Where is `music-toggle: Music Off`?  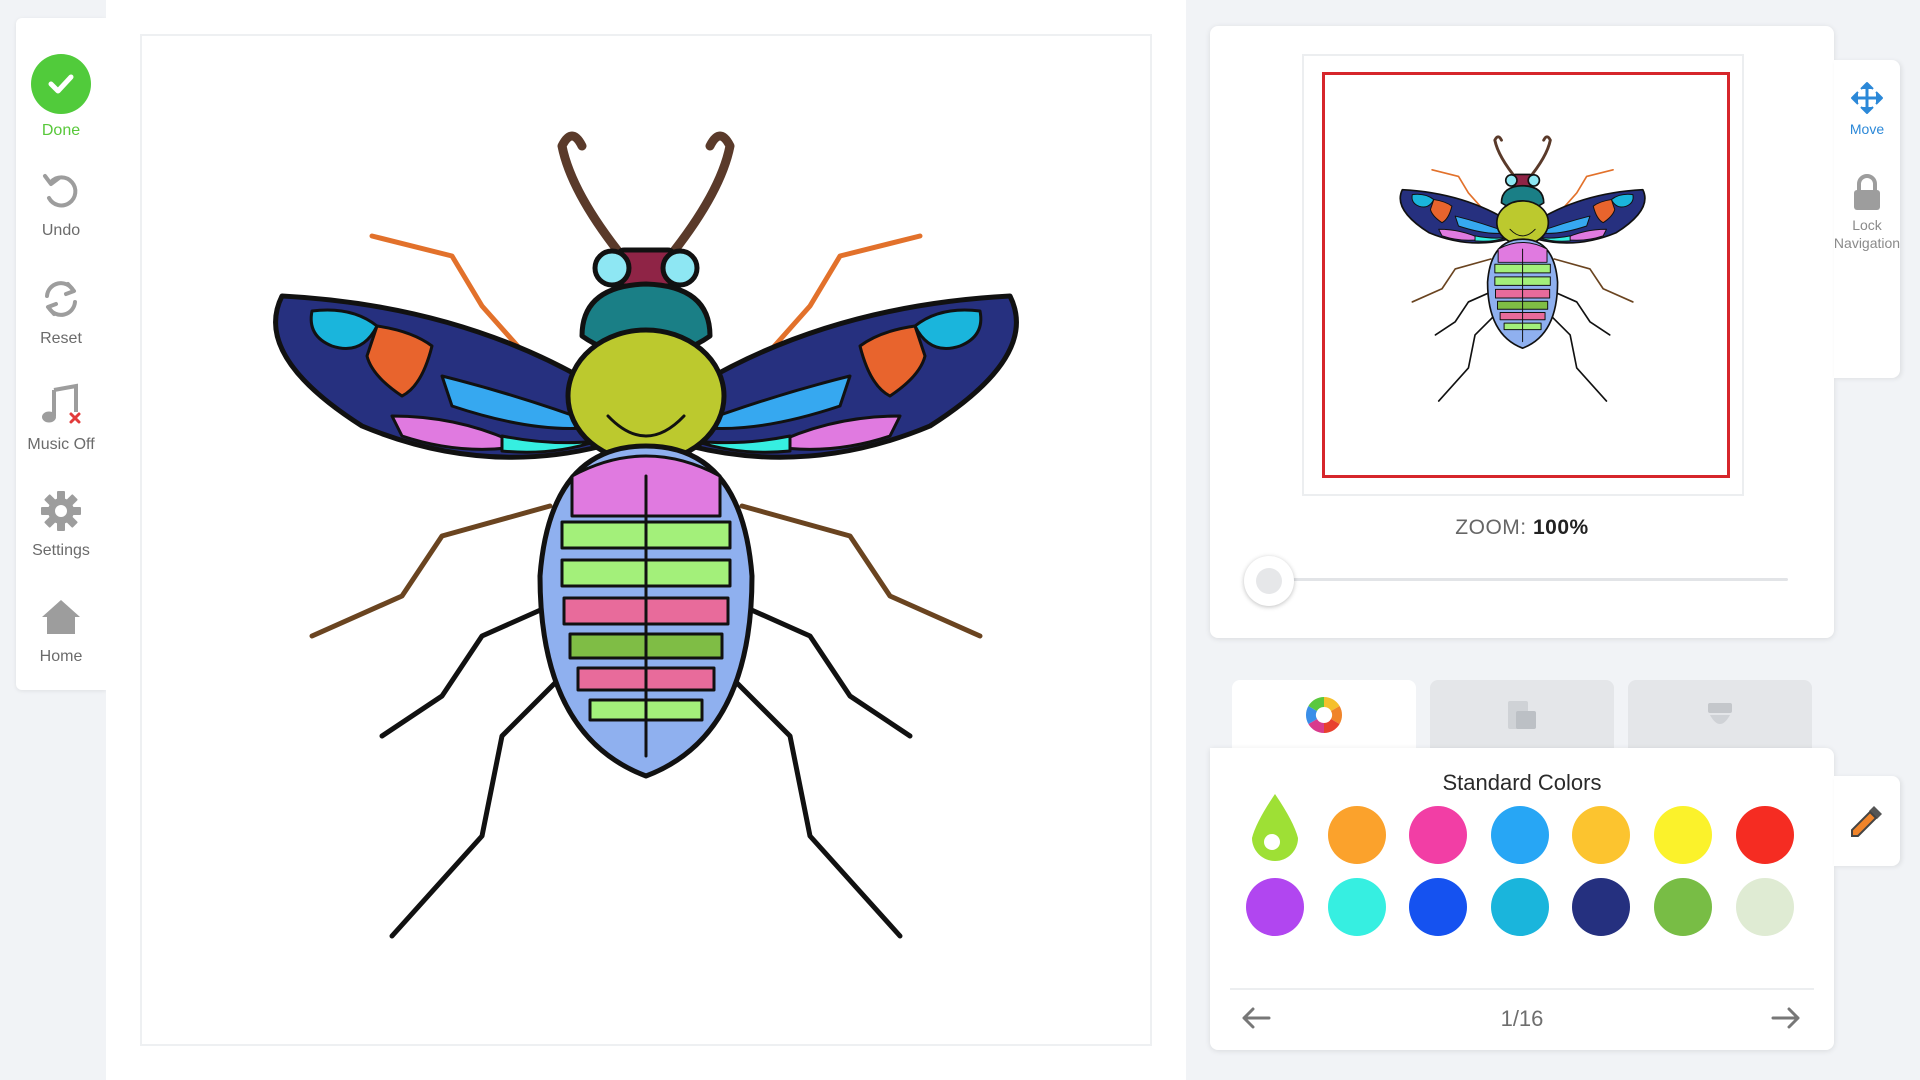 music-toggle: Music Off is located at coordinates (61, 418).